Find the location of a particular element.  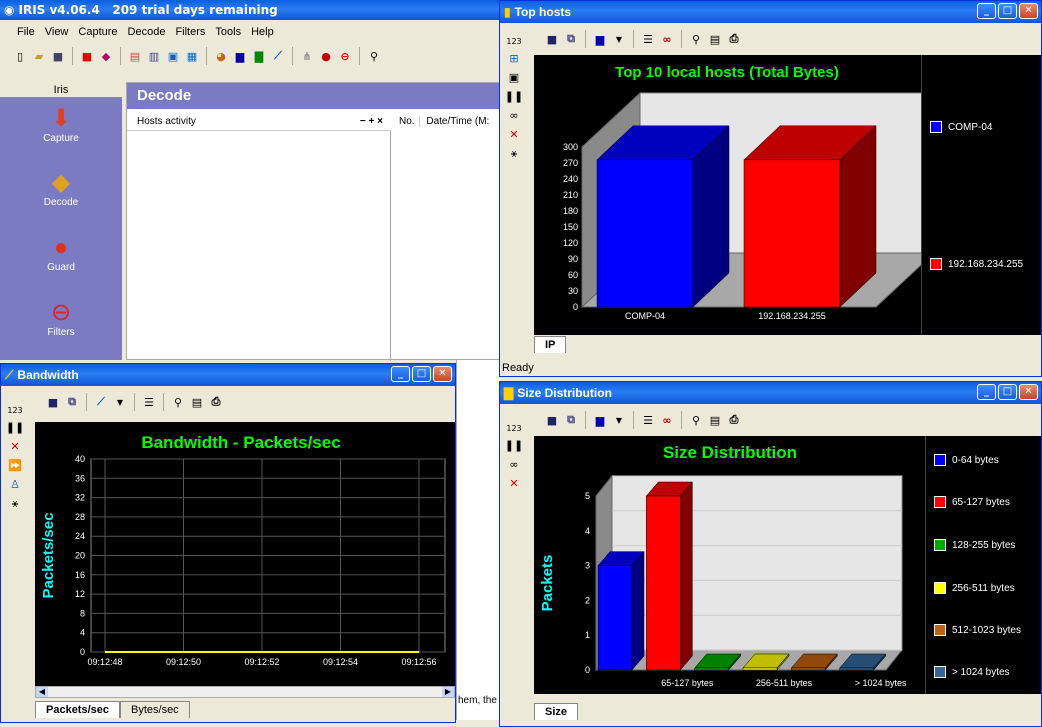

filter-icon: ⋔ is located at coordinates (307, 56).